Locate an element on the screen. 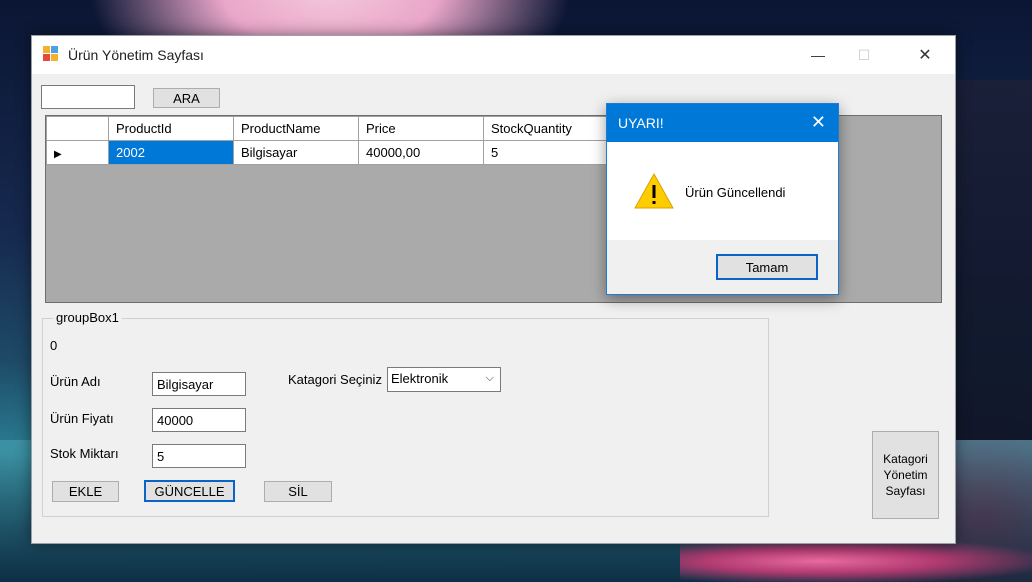 Image resolution: width=1032 pixels, height=582 pixels. stock-quantity-label: Stok Miktarı is located at coordinates (84, 453).